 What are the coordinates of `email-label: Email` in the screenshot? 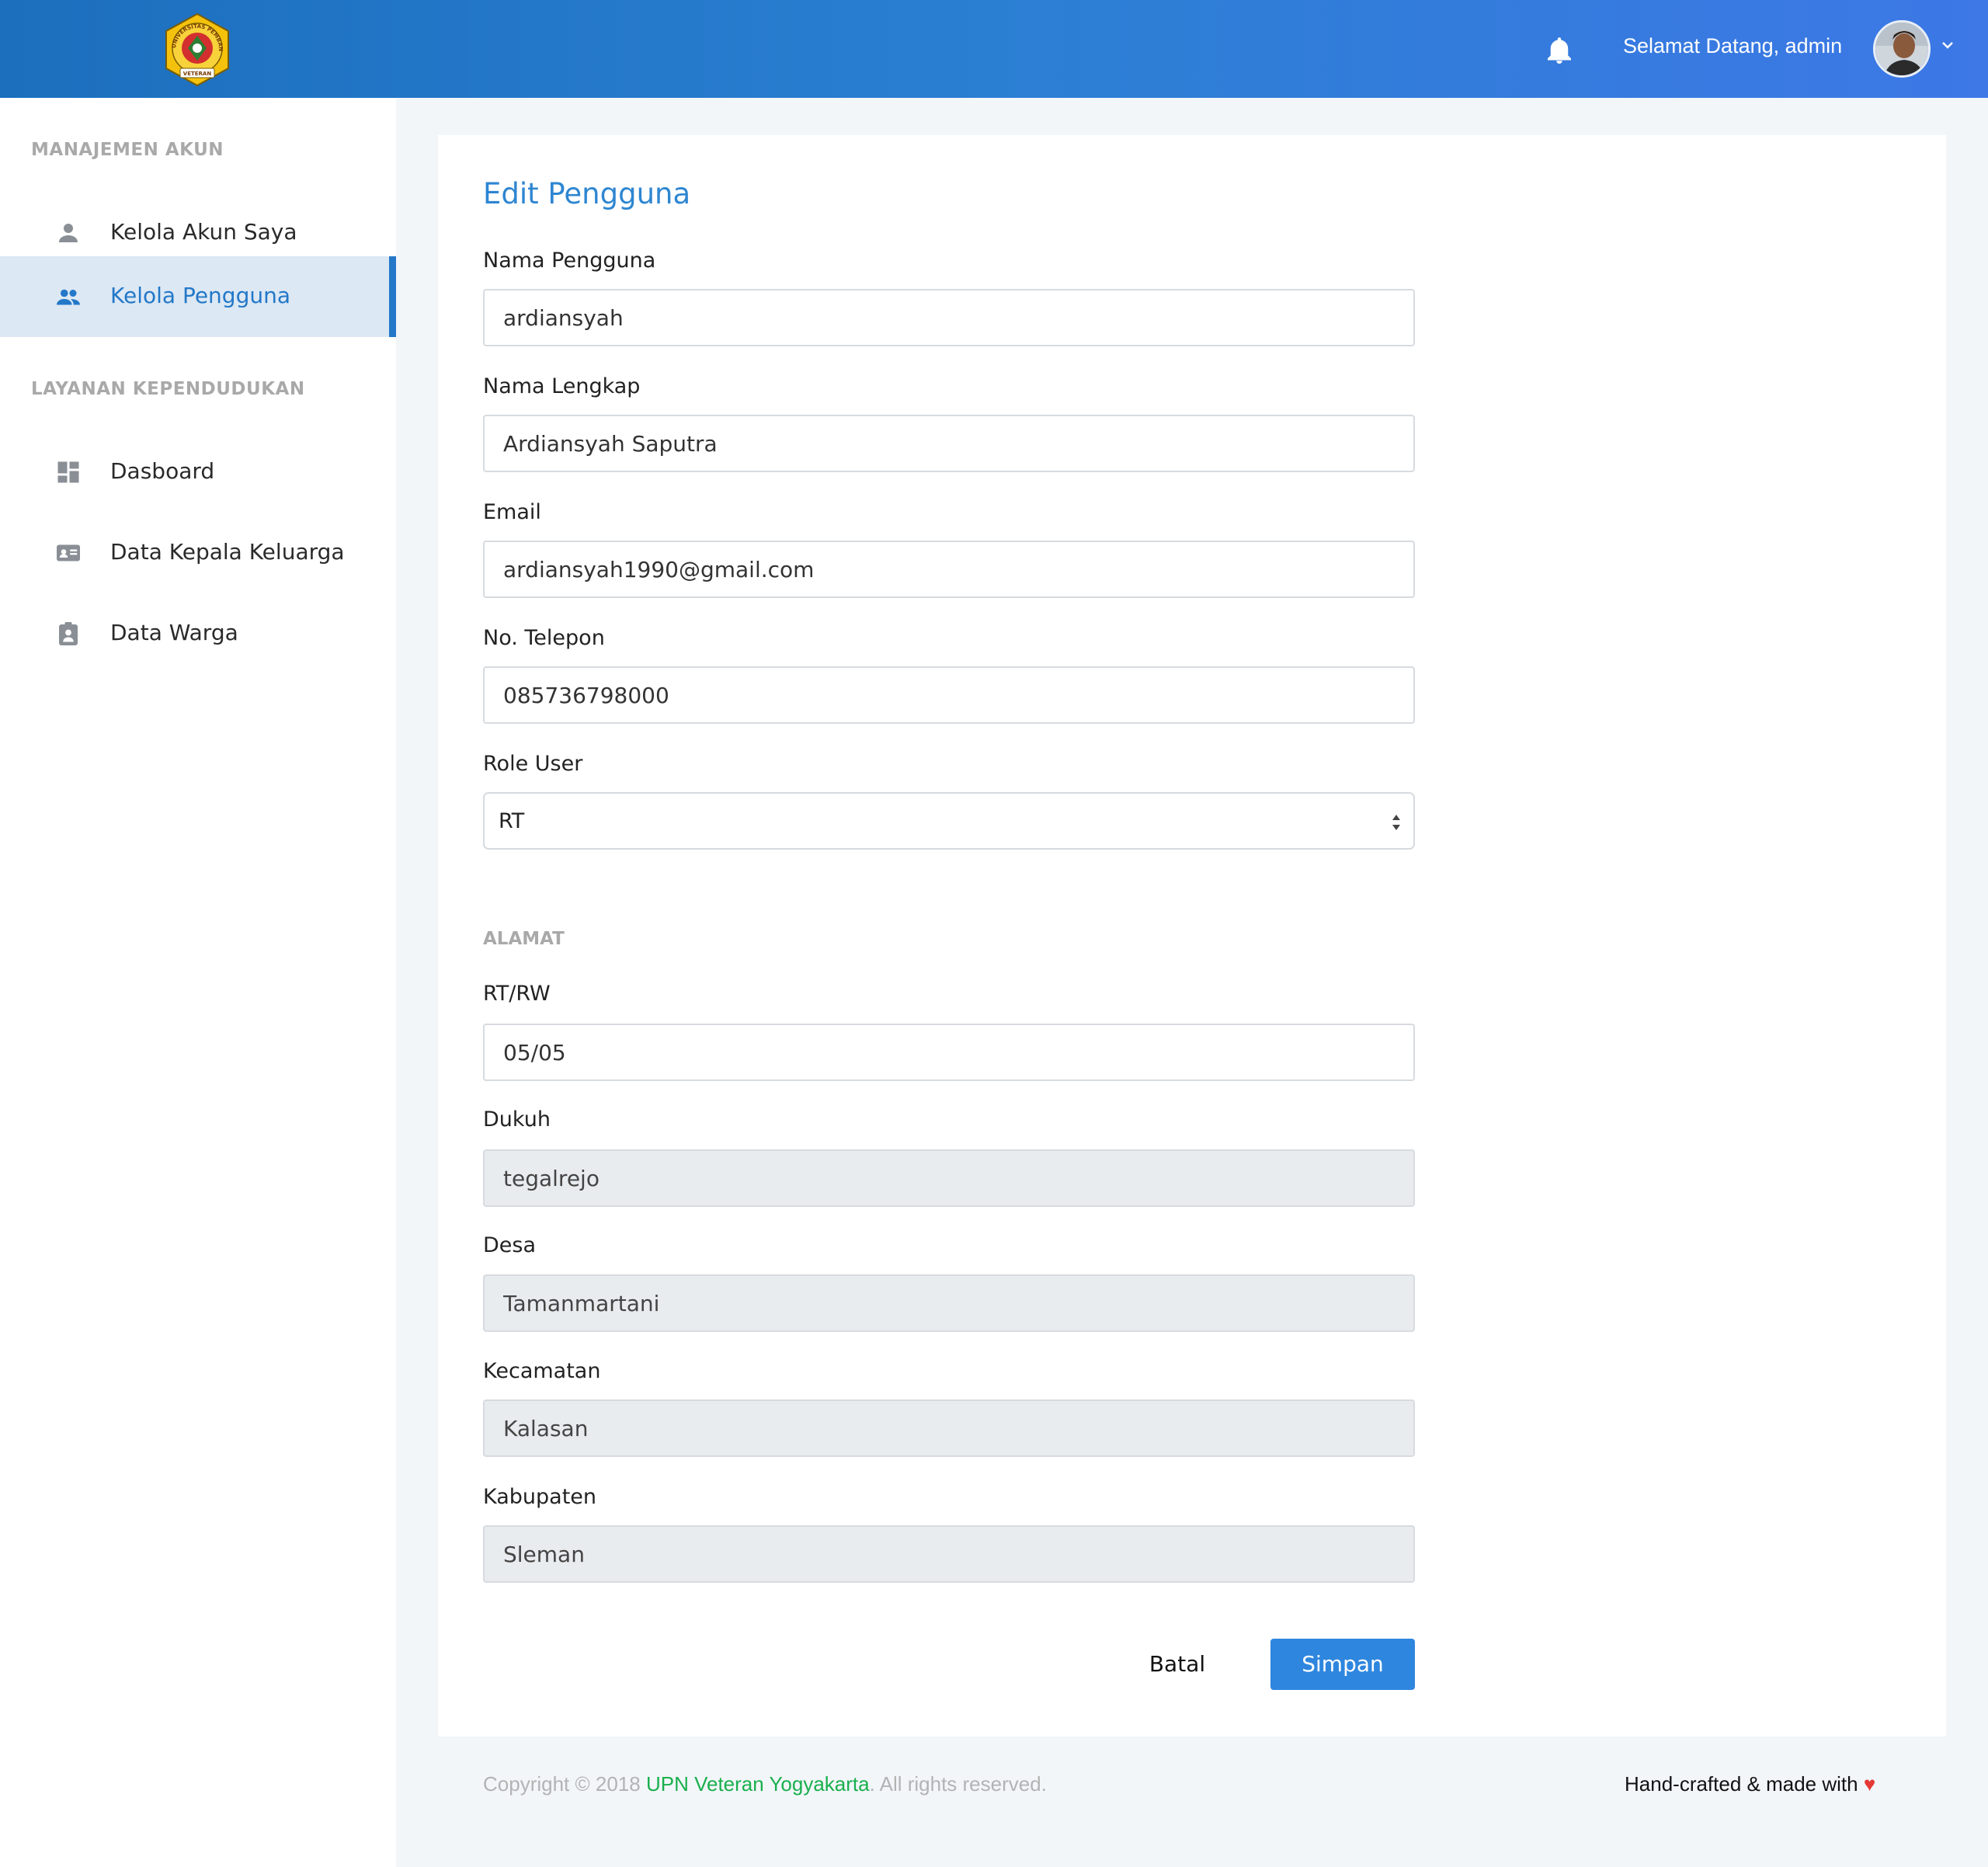 It's located at (512, 512).